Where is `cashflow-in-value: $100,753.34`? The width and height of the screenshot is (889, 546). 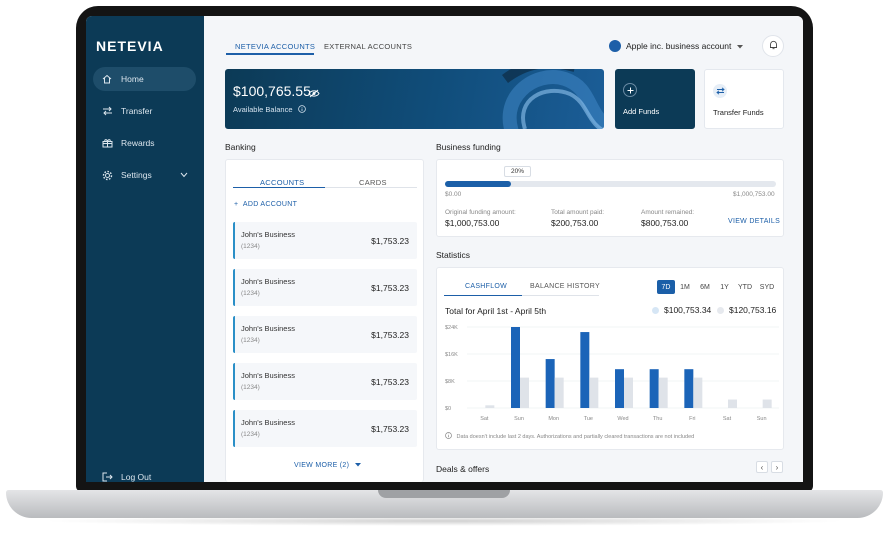
cashflow-in-value: $100,753.34 is located at coordinates (688, 310).